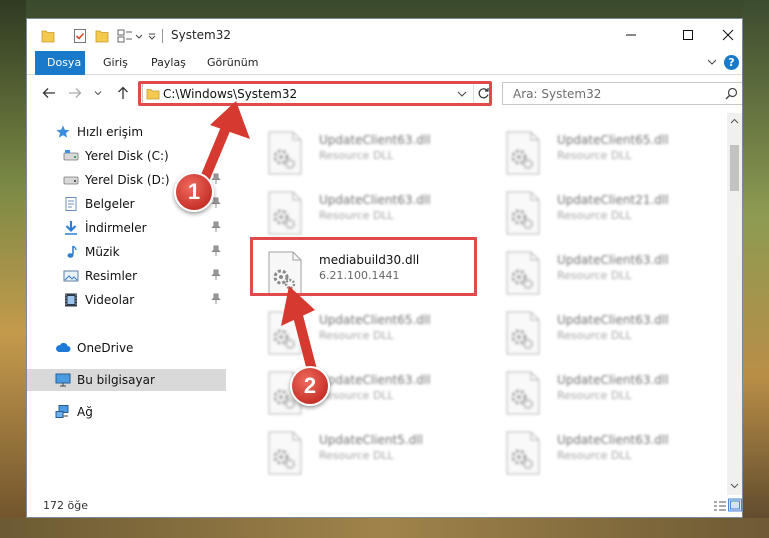 The height and width of the screenshot is (538, 769). What do you see at coordinates (116, 380) in the screenshot?
I see `sidebar-item-label: Bu bilgisayar` at bounding box center [116, 380].